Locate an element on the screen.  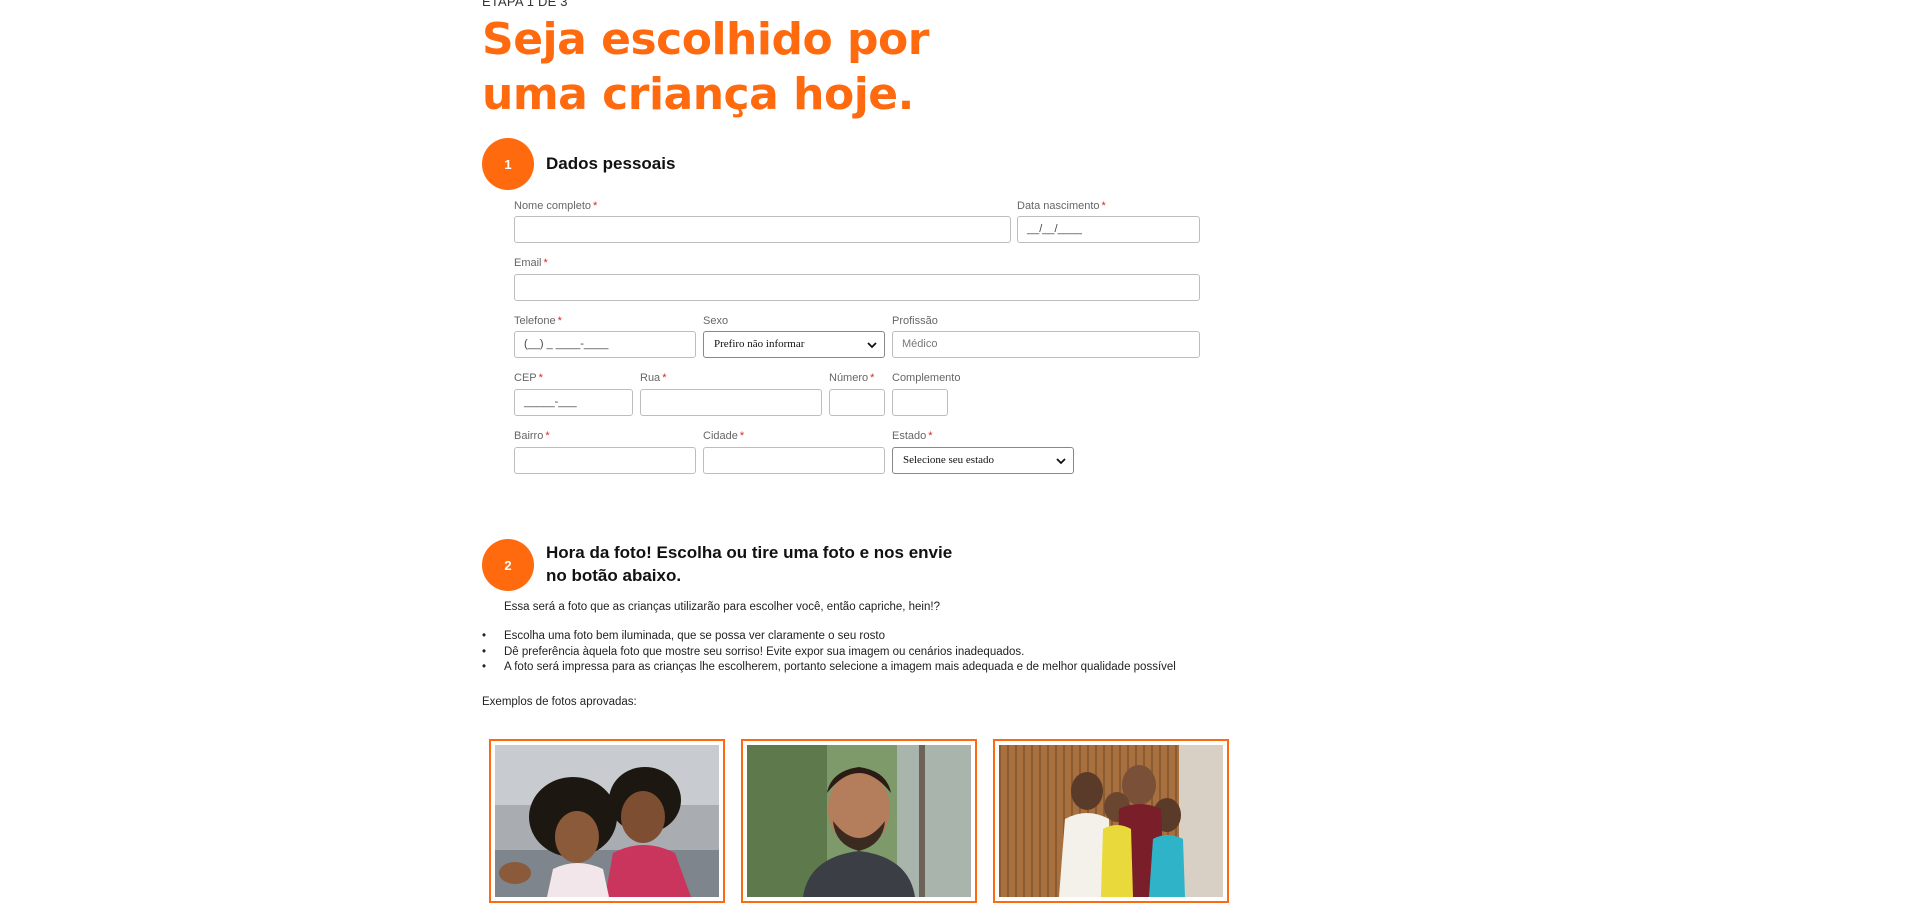
label-profissao: Profissão is located at coordinates (915, 321).